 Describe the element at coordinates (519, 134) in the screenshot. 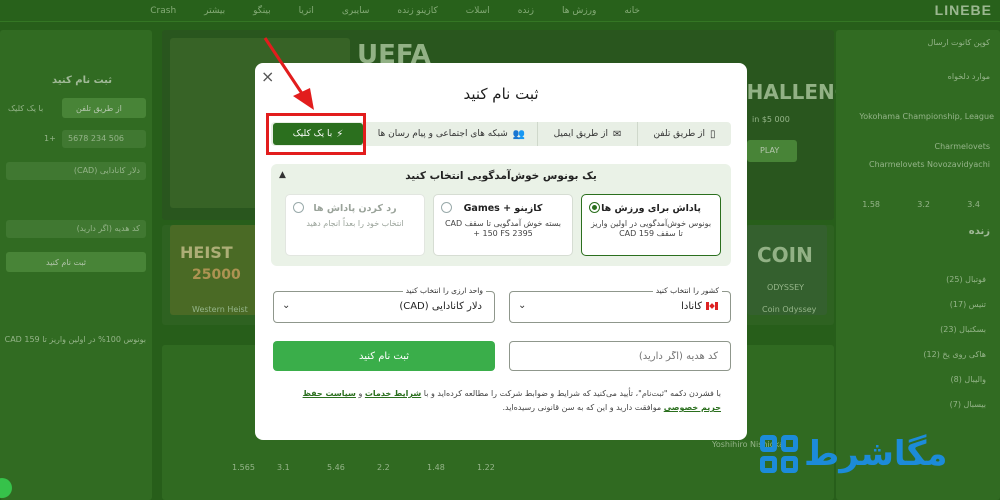

I see `users-icon: 👥` at that location.